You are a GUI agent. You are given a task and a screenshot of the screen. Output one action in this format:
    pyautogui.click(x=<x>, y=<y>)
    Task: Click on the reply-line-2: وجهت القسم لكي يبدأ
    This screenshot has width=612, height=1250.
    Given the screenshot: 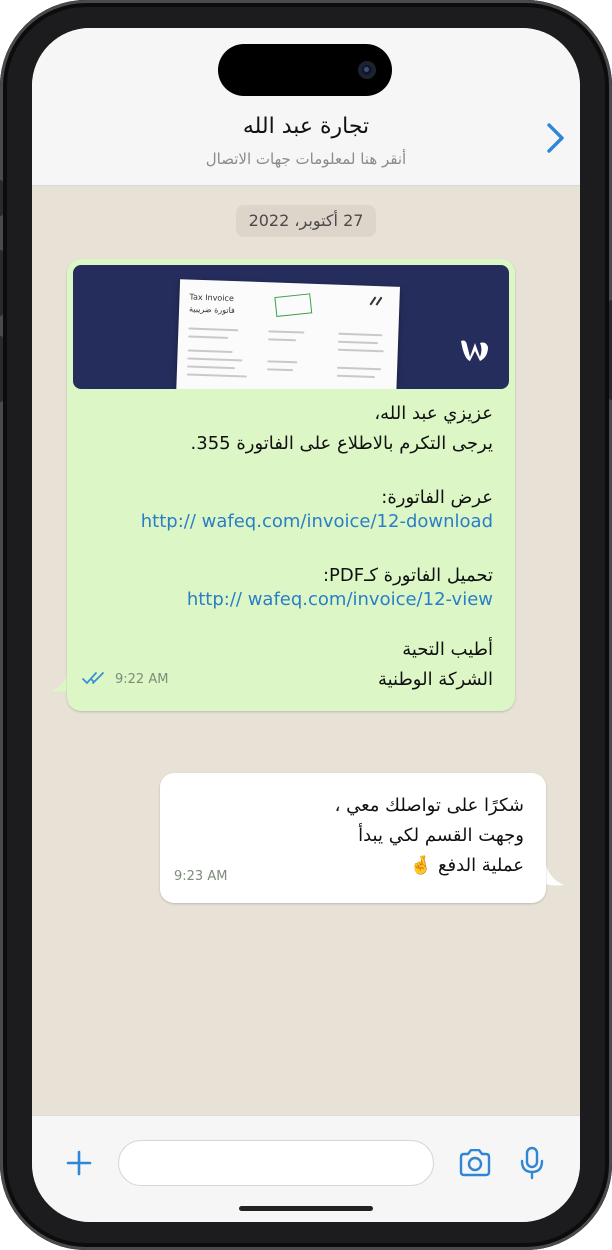 What is the action you would take?
    pyautogui.click(x=441, y=835)
    